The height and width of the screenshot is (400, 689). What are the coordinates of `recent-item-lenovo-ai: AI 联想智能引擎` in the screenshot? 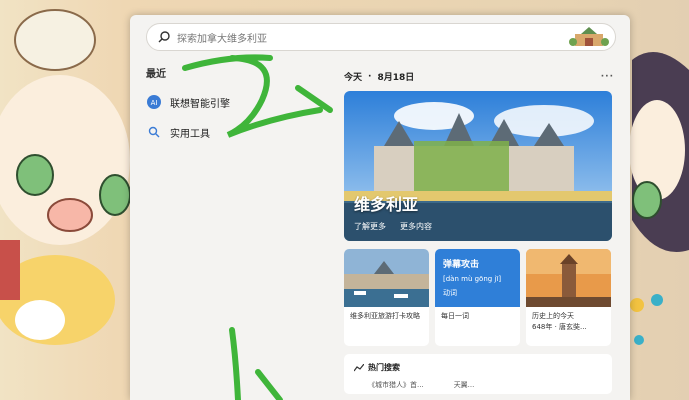 It's located at (226, 102).